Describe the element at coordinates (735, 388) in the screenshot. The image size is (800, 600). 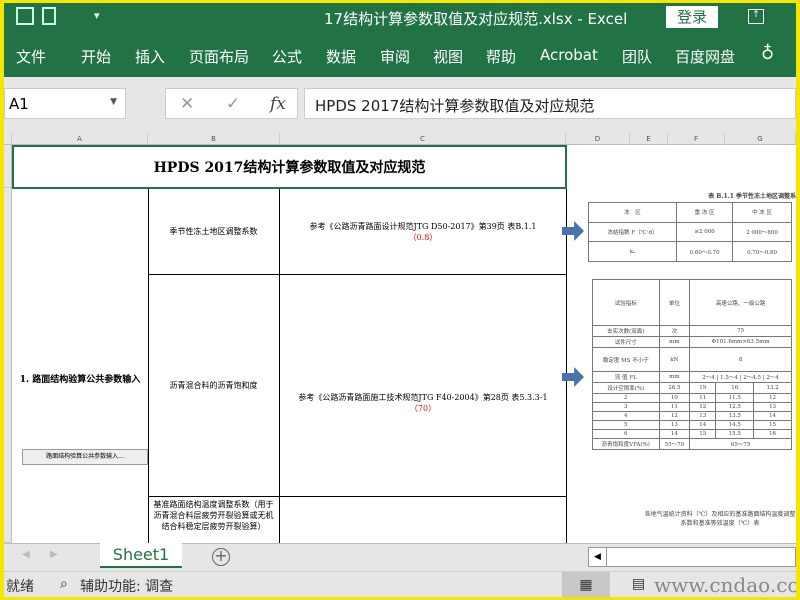
I see `td: 16` at that location.